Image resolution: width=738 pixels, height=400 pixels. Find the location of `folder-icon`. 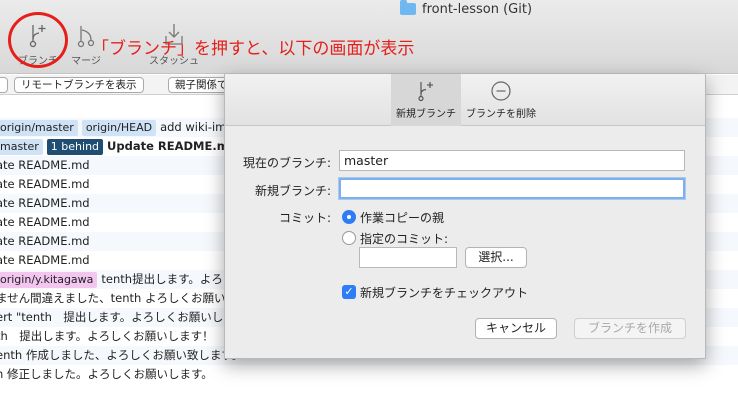

folder-icon is located at coordinates (408, 7).